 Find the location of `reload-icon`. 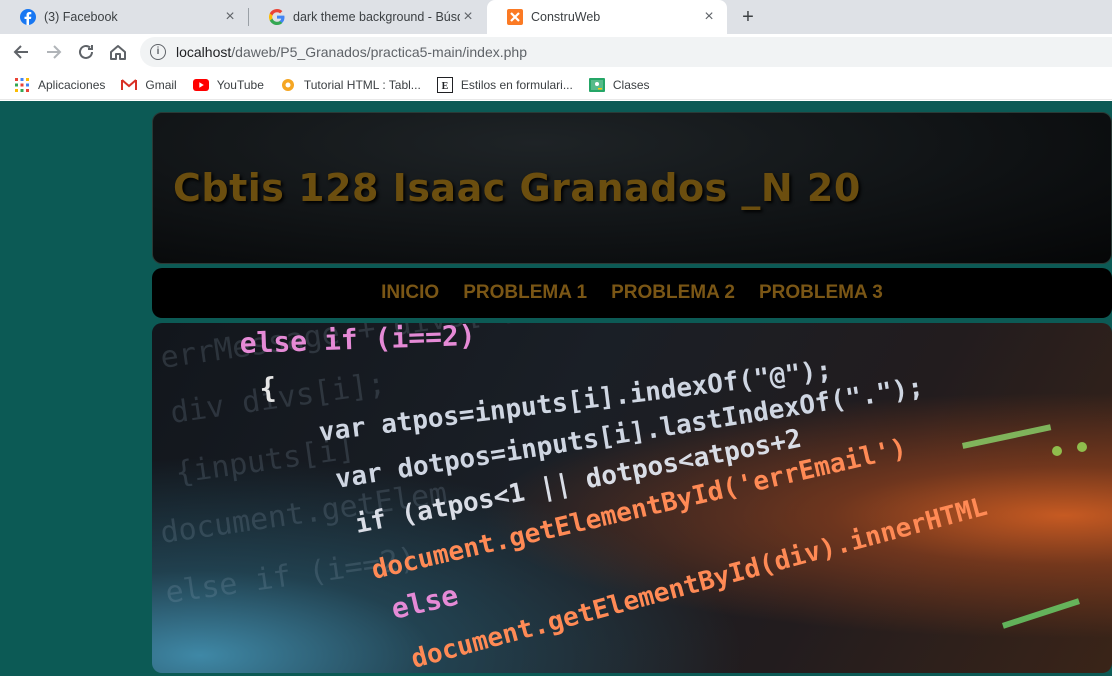

reload-icon is located at coordinates (86, 52).